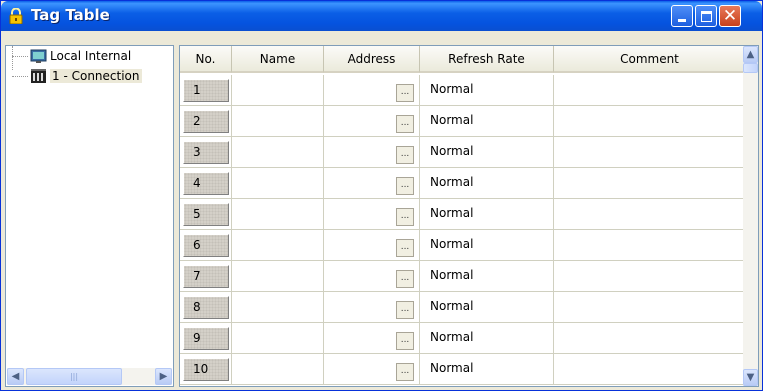 This screenshot has width=763, height=391. What do you see at coordinates (750, 54) in the screenshot?
I see `scroll-up-button: ▲` at bounding box center [750, 54].